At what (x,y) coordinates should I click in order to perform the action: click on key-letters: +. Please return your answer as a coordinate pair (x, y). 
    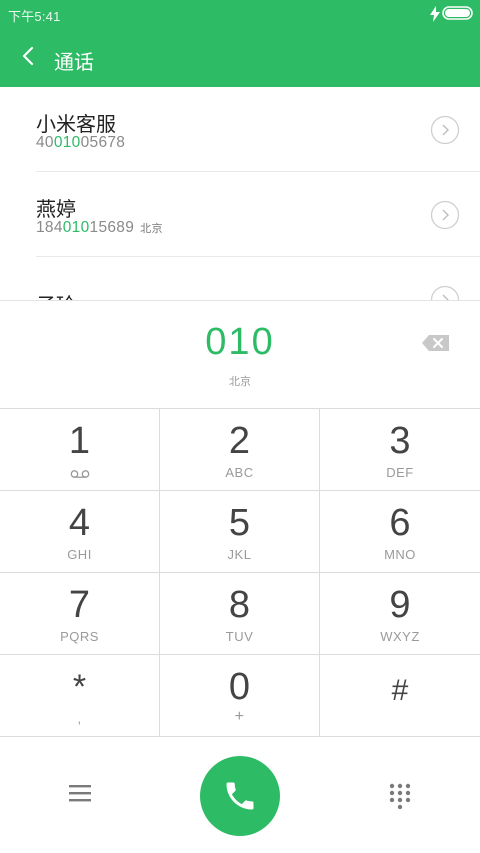
    Looking at the image, I should click on (239, 716).